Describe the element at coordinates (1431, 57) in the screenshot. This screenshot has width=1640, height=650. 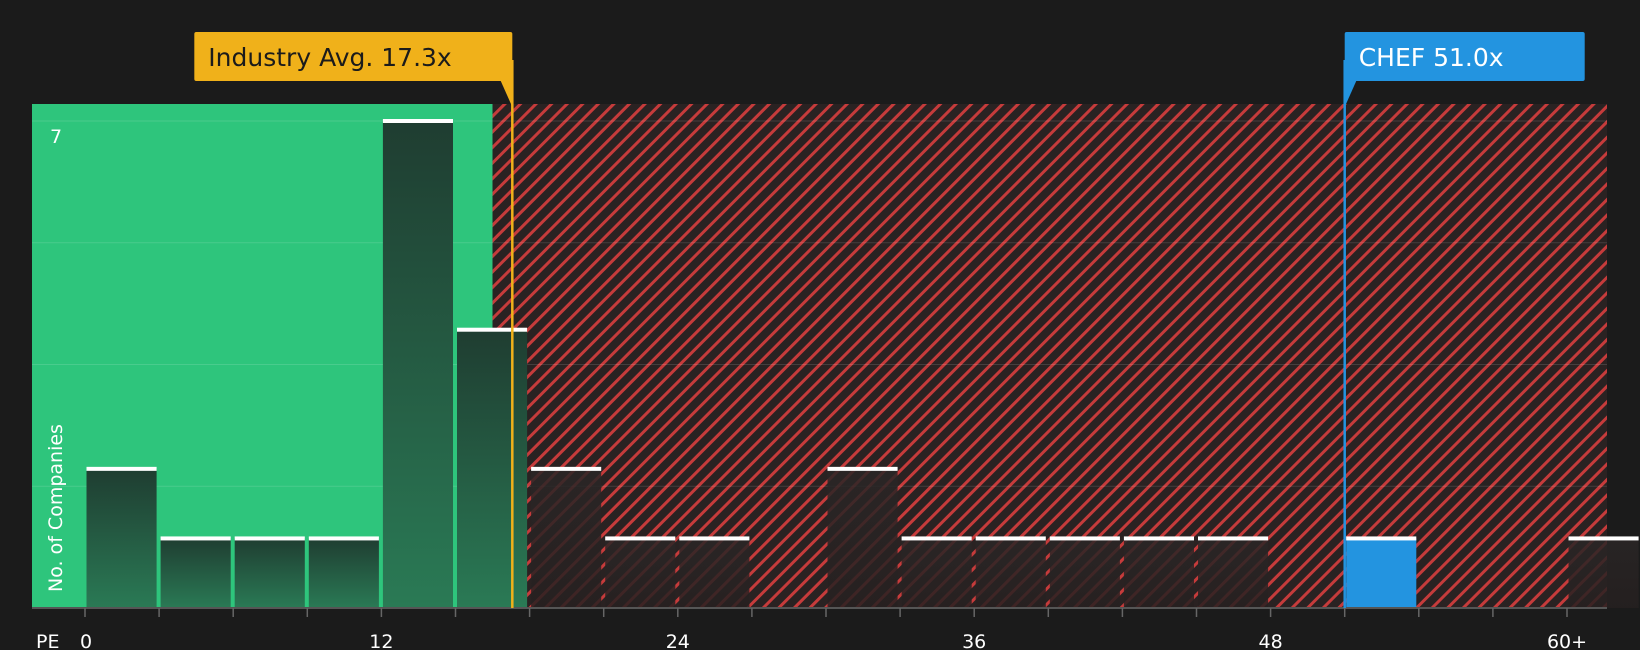
I see `marker-label: CHEF 51.0x` at that location.